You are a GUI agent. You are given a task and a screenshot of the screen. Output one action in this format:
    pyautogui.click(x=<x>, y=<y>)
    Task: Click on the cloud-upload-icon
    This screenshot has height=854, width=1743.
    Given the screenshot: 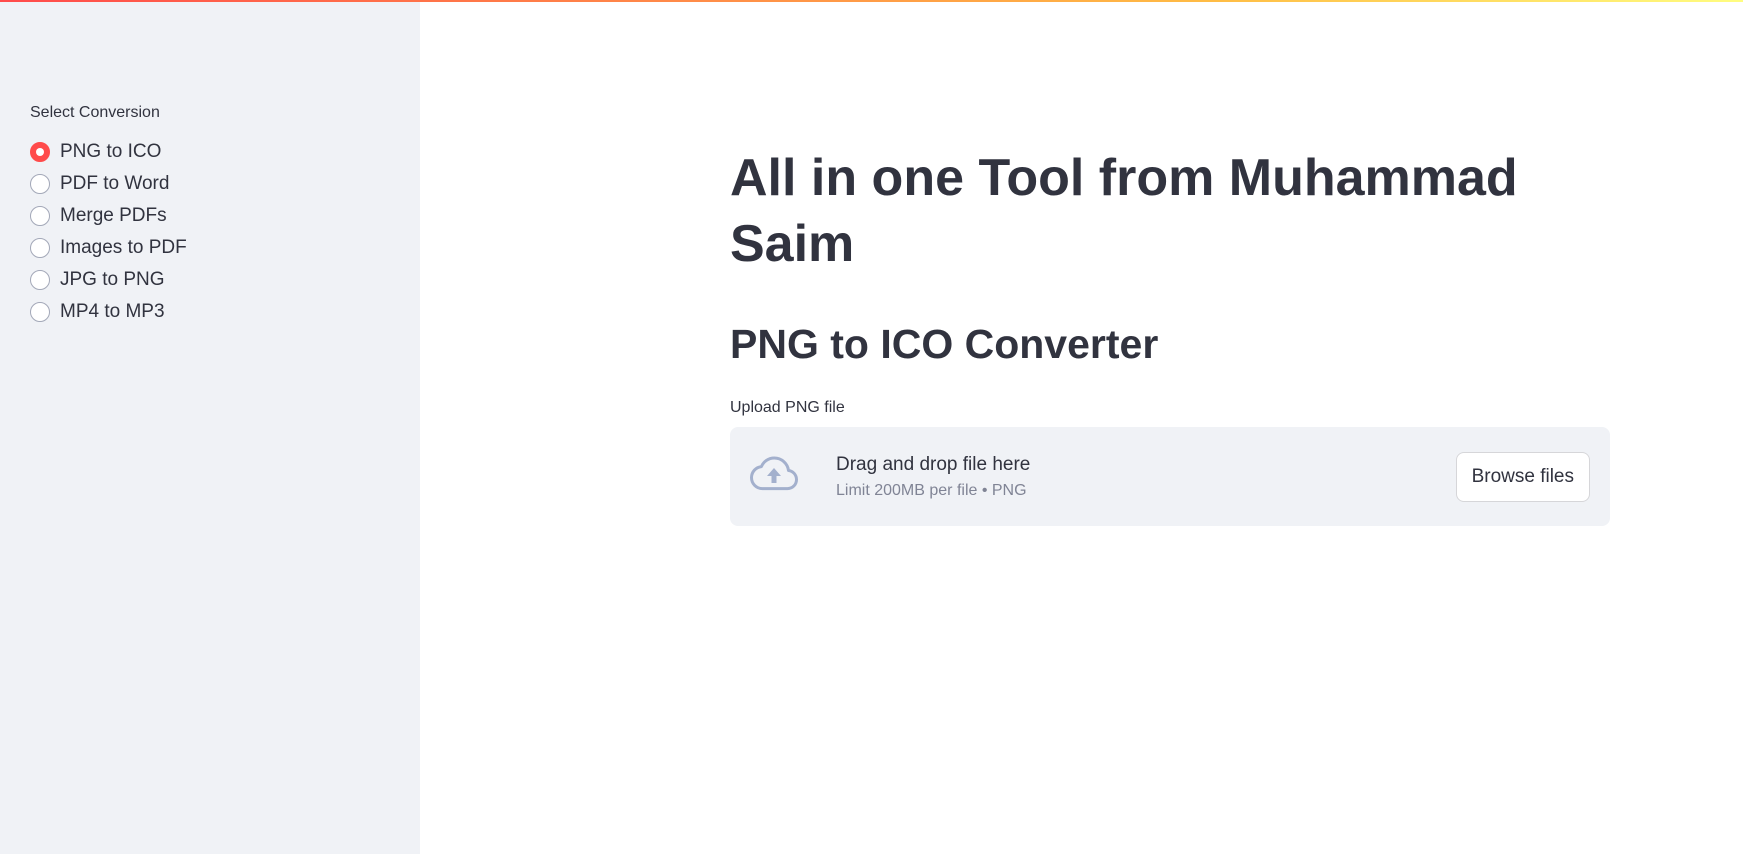 What is the action you would take?
    pyautogui.click(x=793, y=476)
    